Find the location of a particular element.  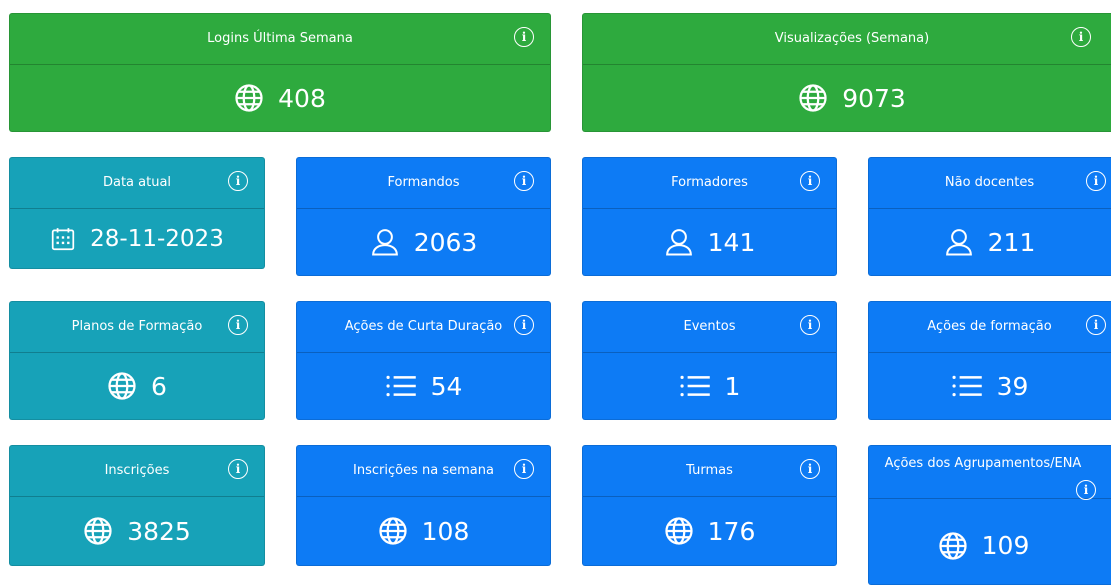

card-acoes-curta-duracao: Ações de Curta Duração i 54 is located at coordinates (423, 360).